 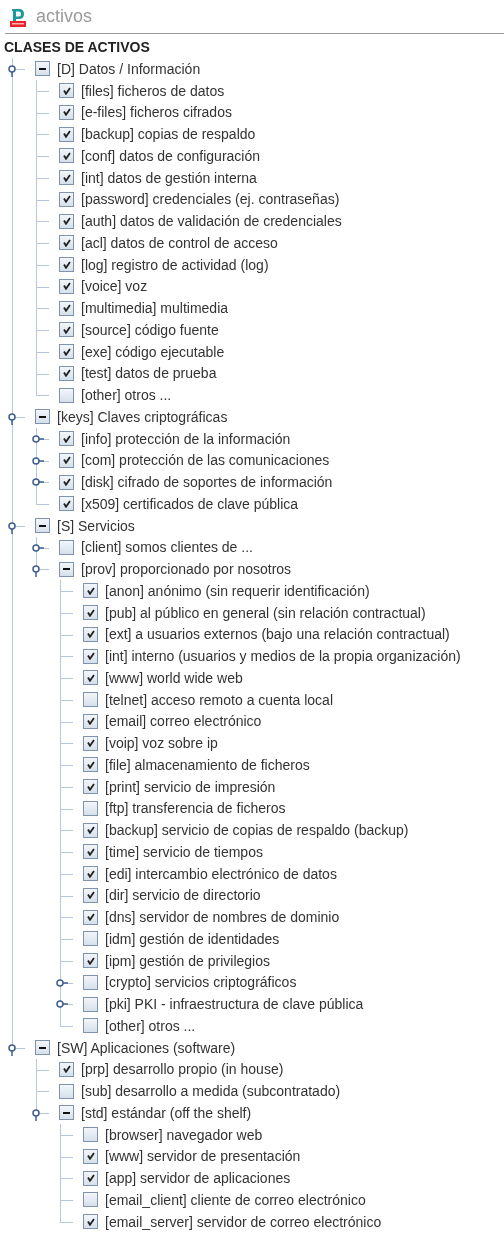 I want to click on tree-item: [source] código fuente, so click(x=150, y=329).